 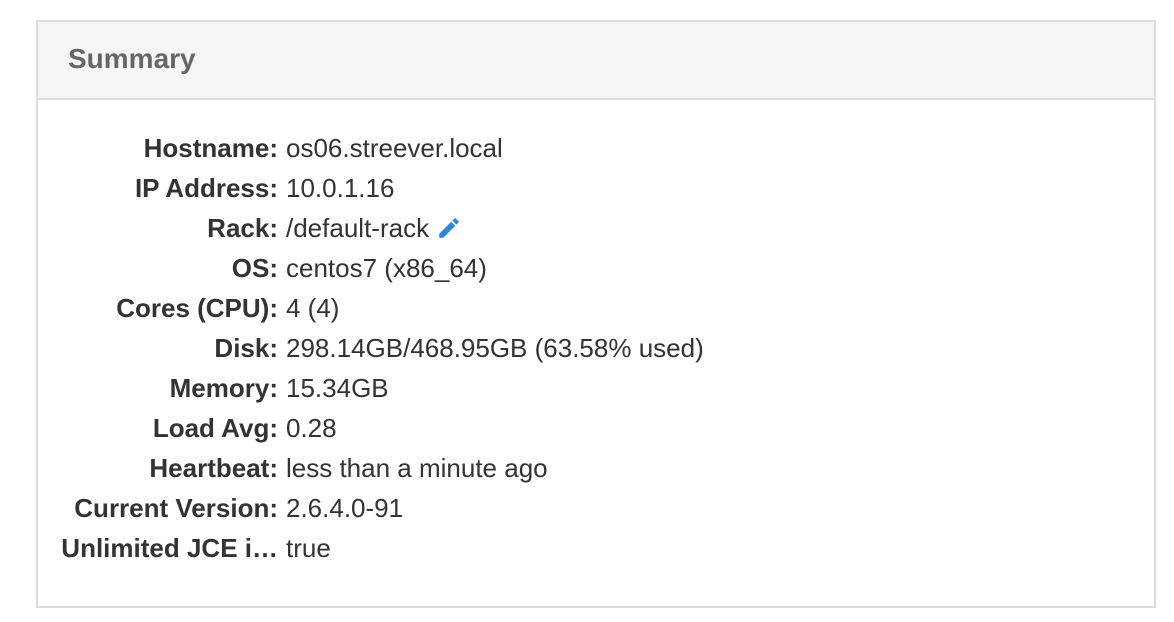 What do you see at coordinates (313, 307) in the screenshot?
I see `cores-value: 4 (4)` at bounding box center [313, 307].